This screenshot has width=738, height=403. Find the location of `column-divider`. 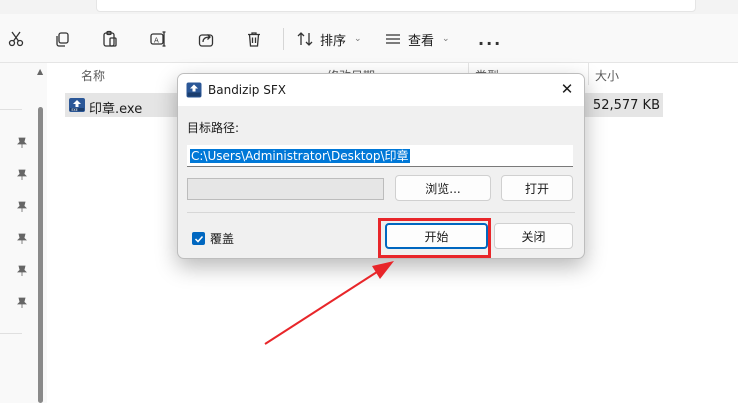

column-divider is located at coordinates (588, 74).